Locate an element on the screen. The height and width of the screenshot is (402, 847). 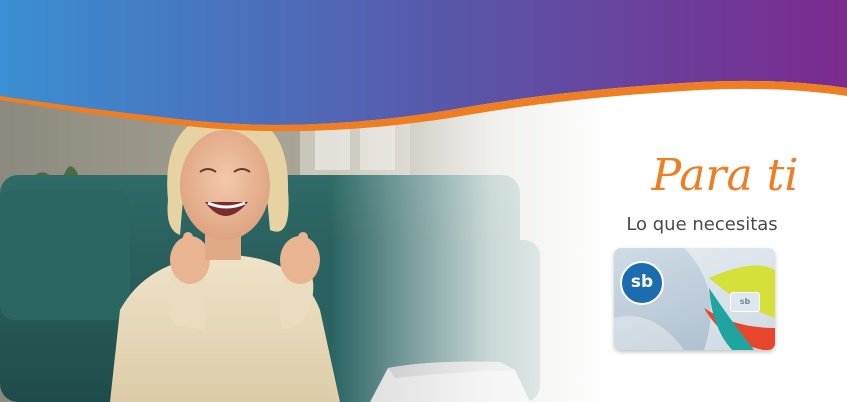
card-mini-badge: sb is located at coordinates (745, 302).